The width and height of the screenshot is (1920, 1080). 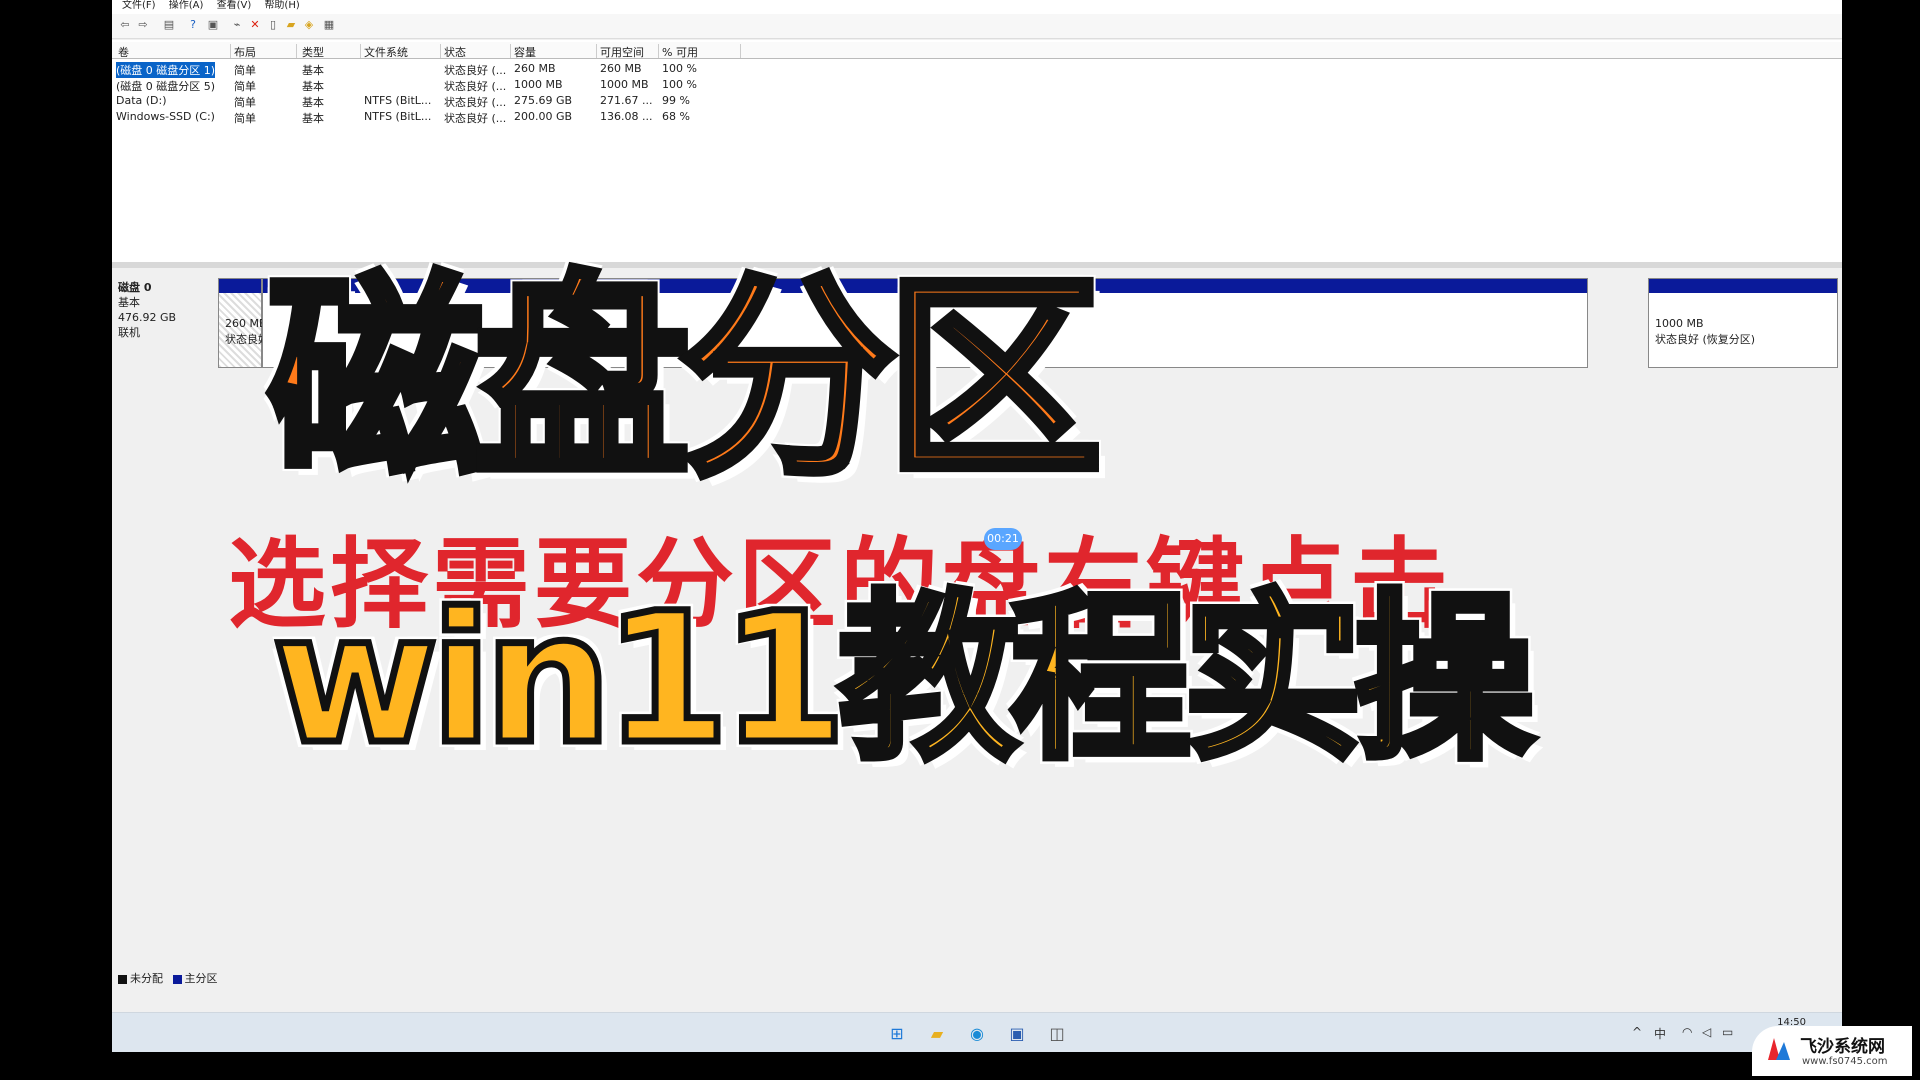 What do you see at coordinates (1637, 1032) in the screenshot?
I see `tray-chevron-icon: ^` at bounding box center [1637, 1032].